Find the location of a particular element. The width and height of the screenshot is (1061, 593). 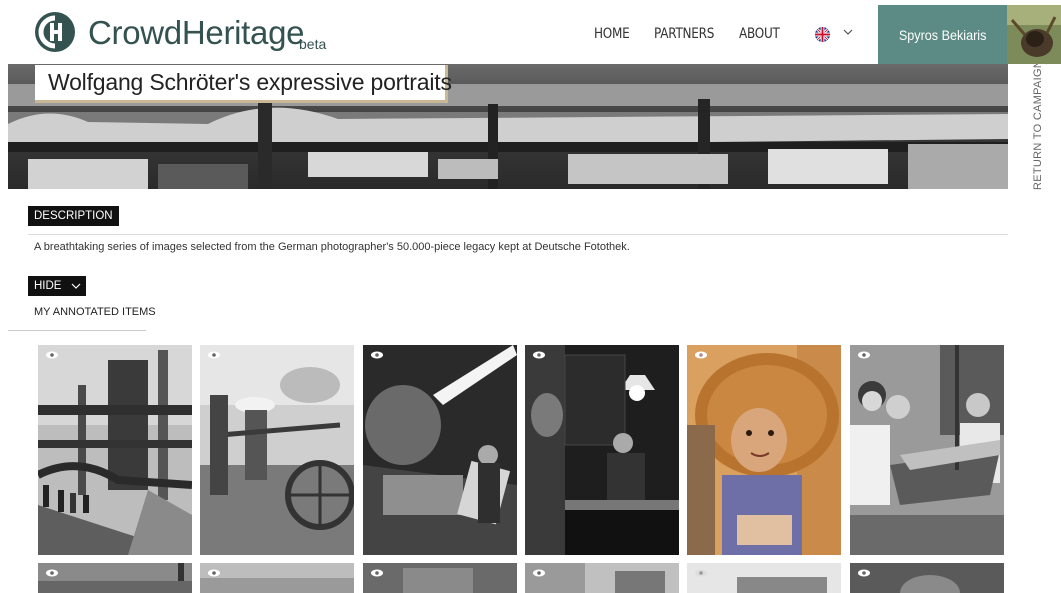

description-tag: DESCRIPTION is located at coordinates (73, 216).